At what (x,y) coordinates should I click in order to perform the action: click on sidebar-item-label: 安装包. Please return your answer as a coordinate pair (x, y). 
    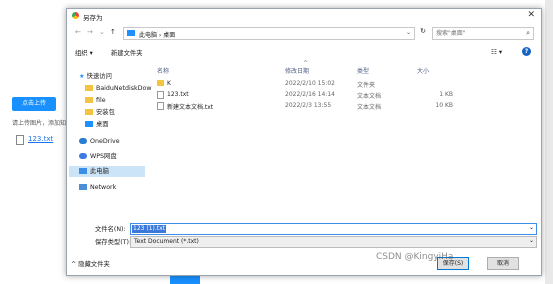
    Looking at the image, I should click on (105, 112).